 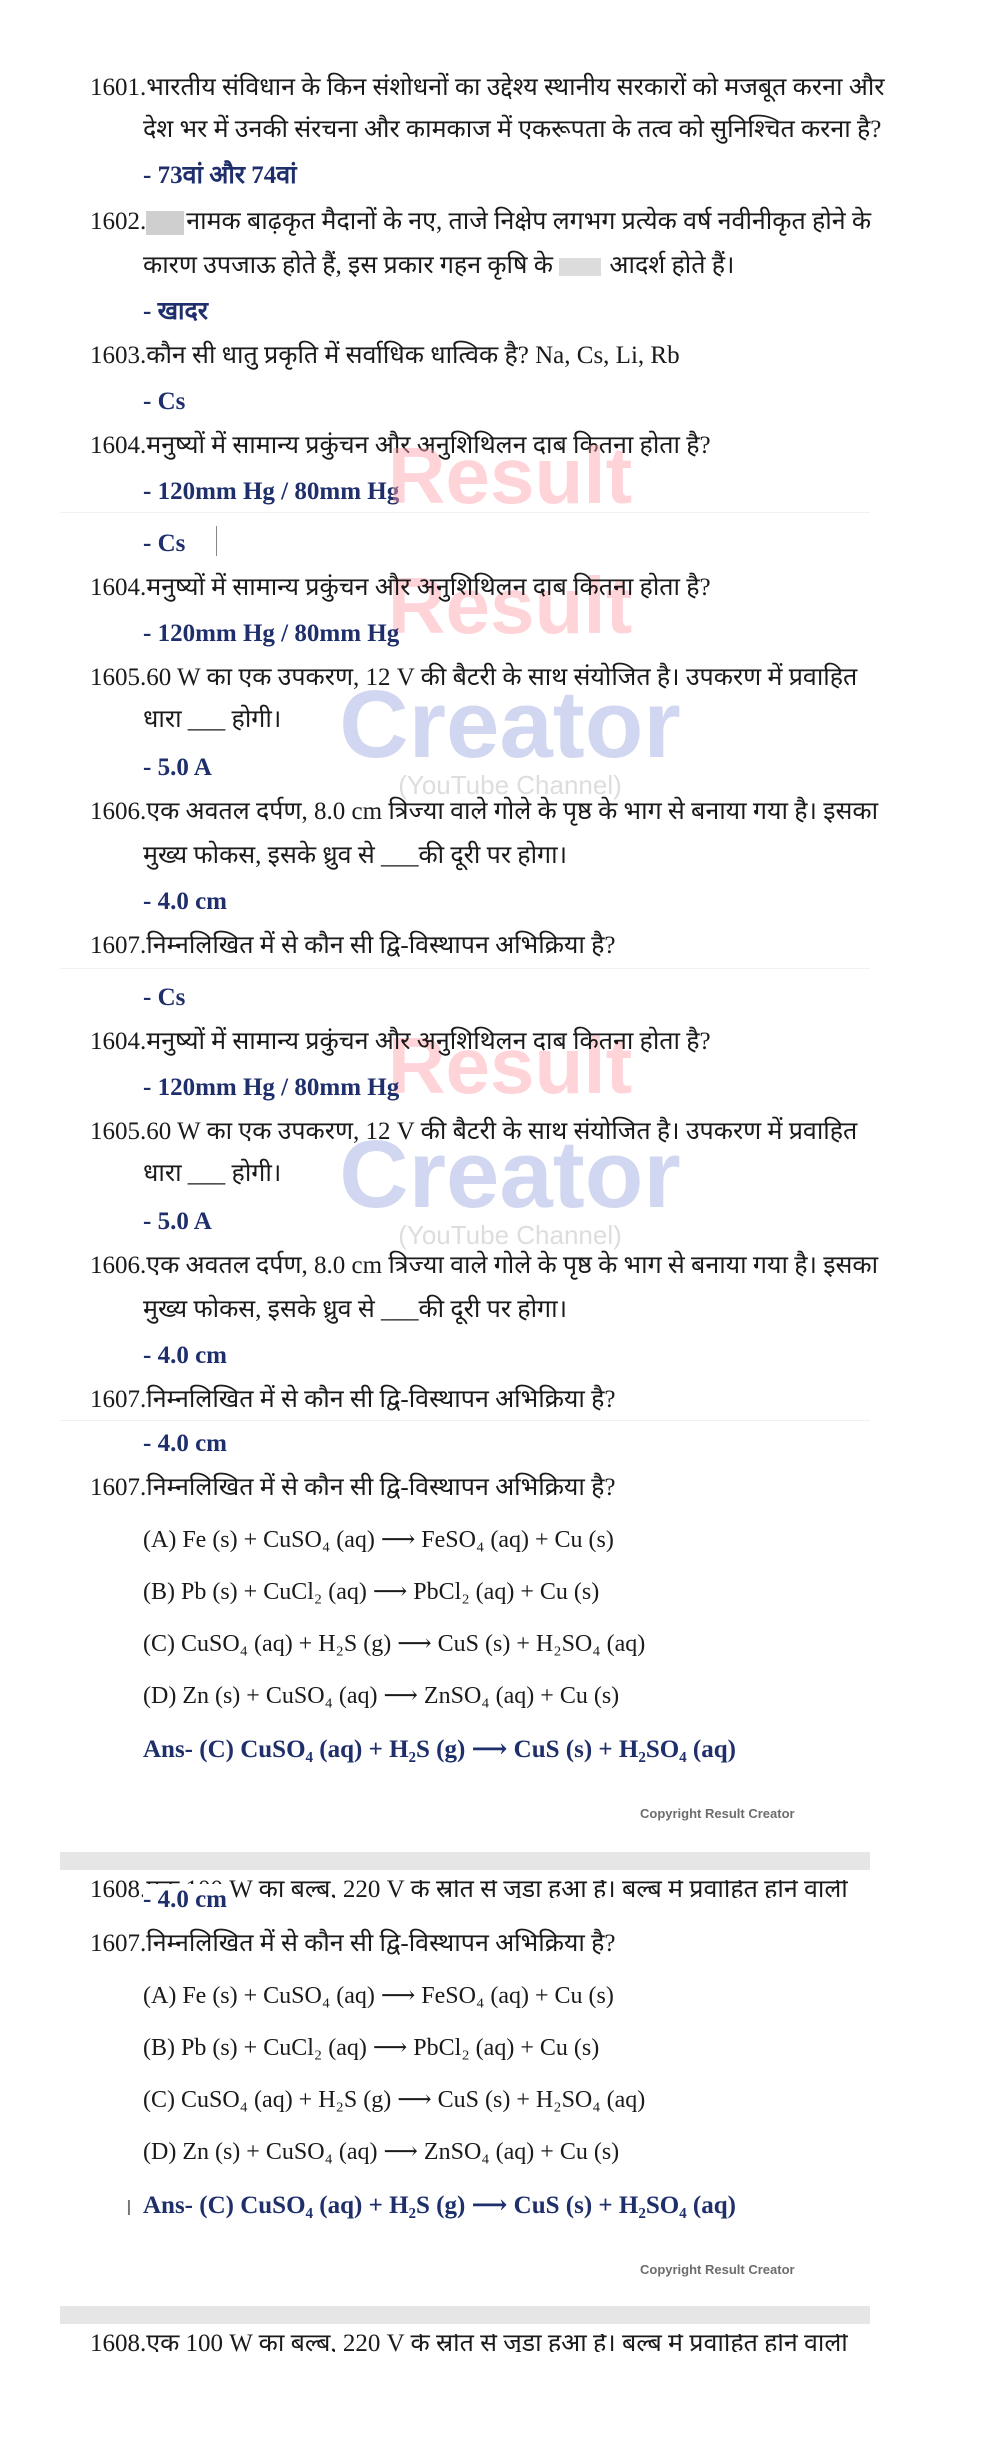 What do you see at coordinates (118, 221) in the screenshot?
I see `question-number-1602: 1602.` at bounding box center [118, 221].